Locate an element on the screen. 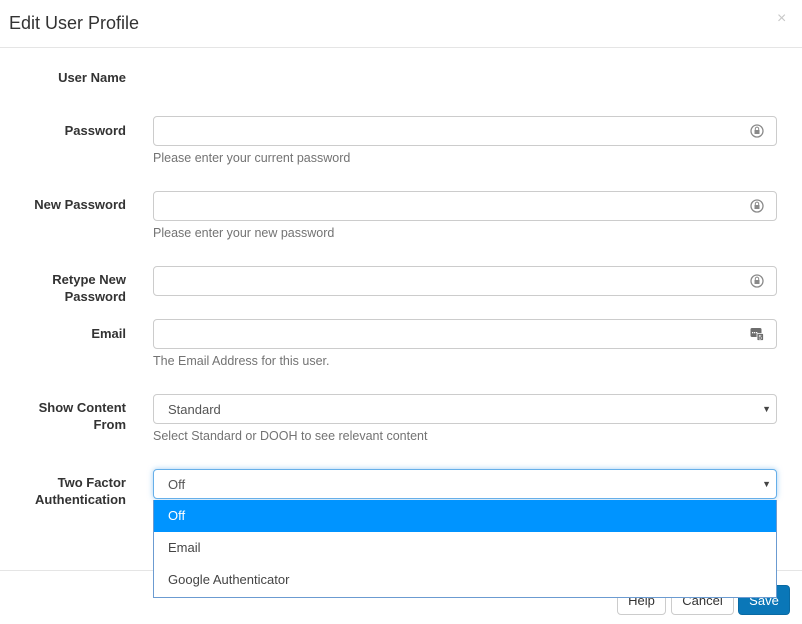 This screenshot has width=802, height=624. dropdown-option-google-authenticator: Google Authenticator is located at coordinates (465, 580).